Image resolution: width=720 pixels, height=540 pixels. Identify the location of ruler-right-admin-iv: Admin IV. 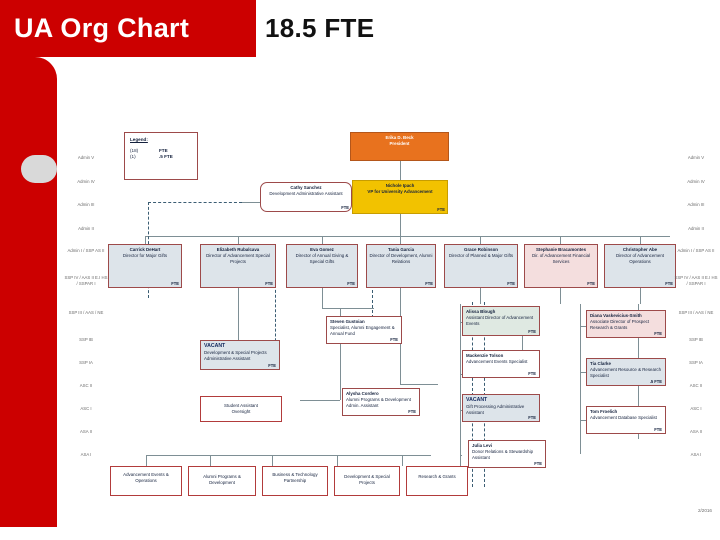
(696, 181).